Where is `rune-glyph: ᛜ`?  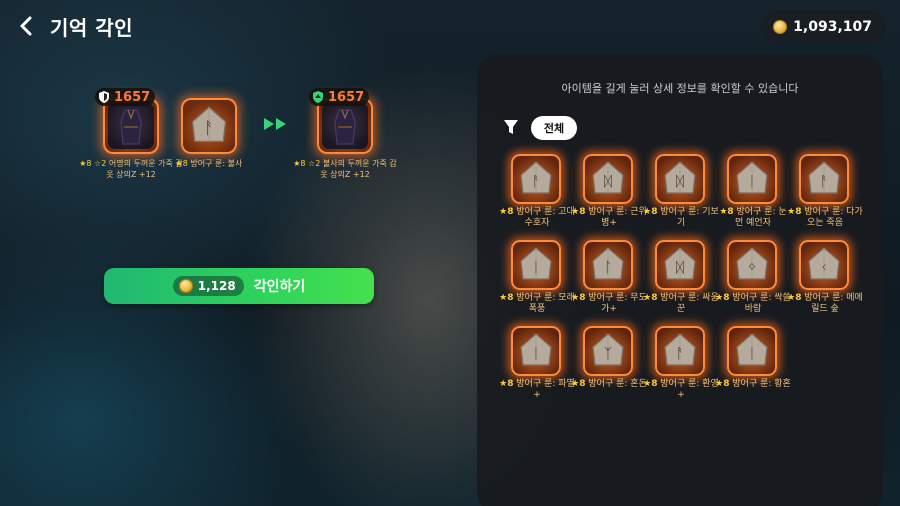 rune-glyph: ᛜ is located at coordinates (752, 268).